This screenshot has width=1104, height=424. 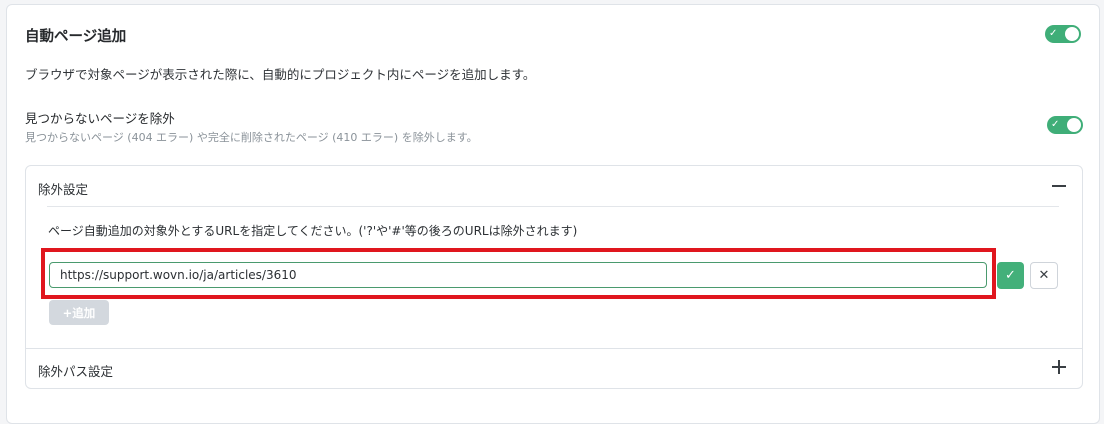 I want to click on close-icon: ✕, so click(x=1044, y=275).